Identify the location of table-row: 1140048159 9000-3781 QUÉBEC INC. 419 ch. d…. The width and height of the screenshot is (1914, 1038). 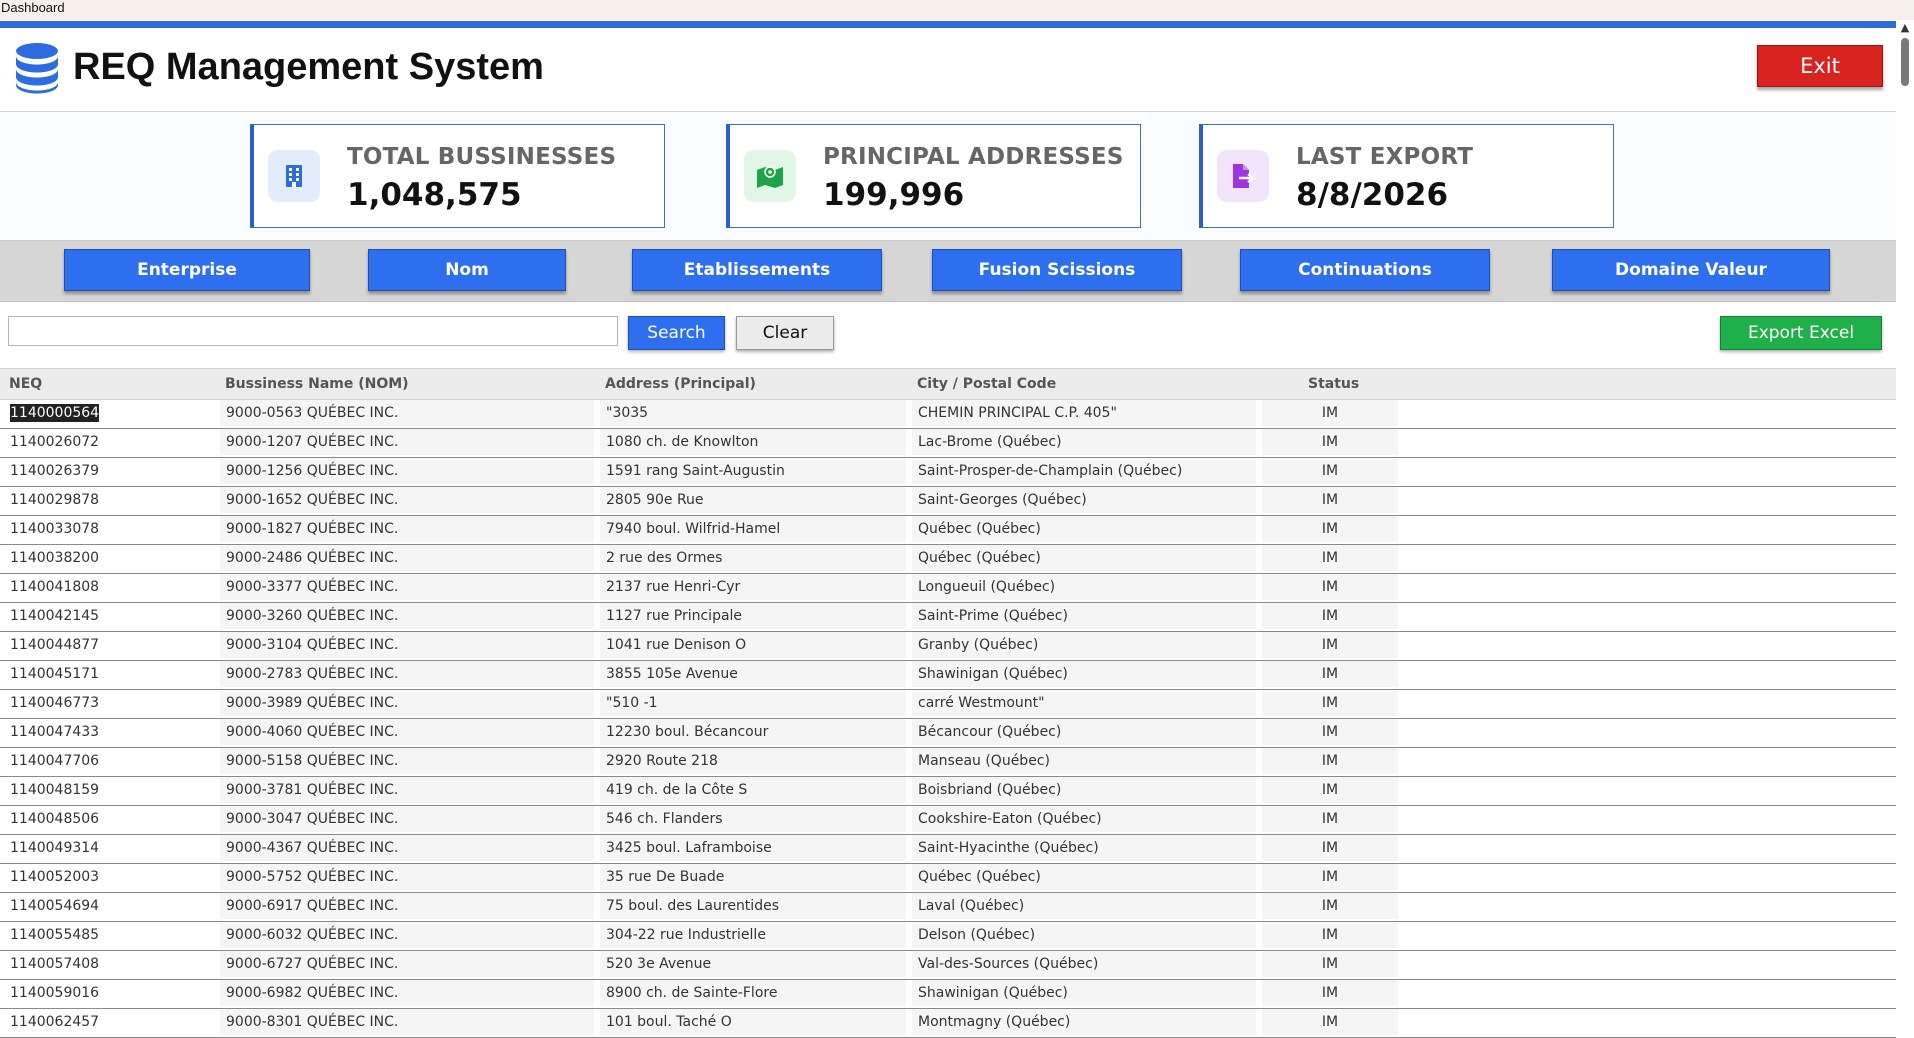
(948, 791).